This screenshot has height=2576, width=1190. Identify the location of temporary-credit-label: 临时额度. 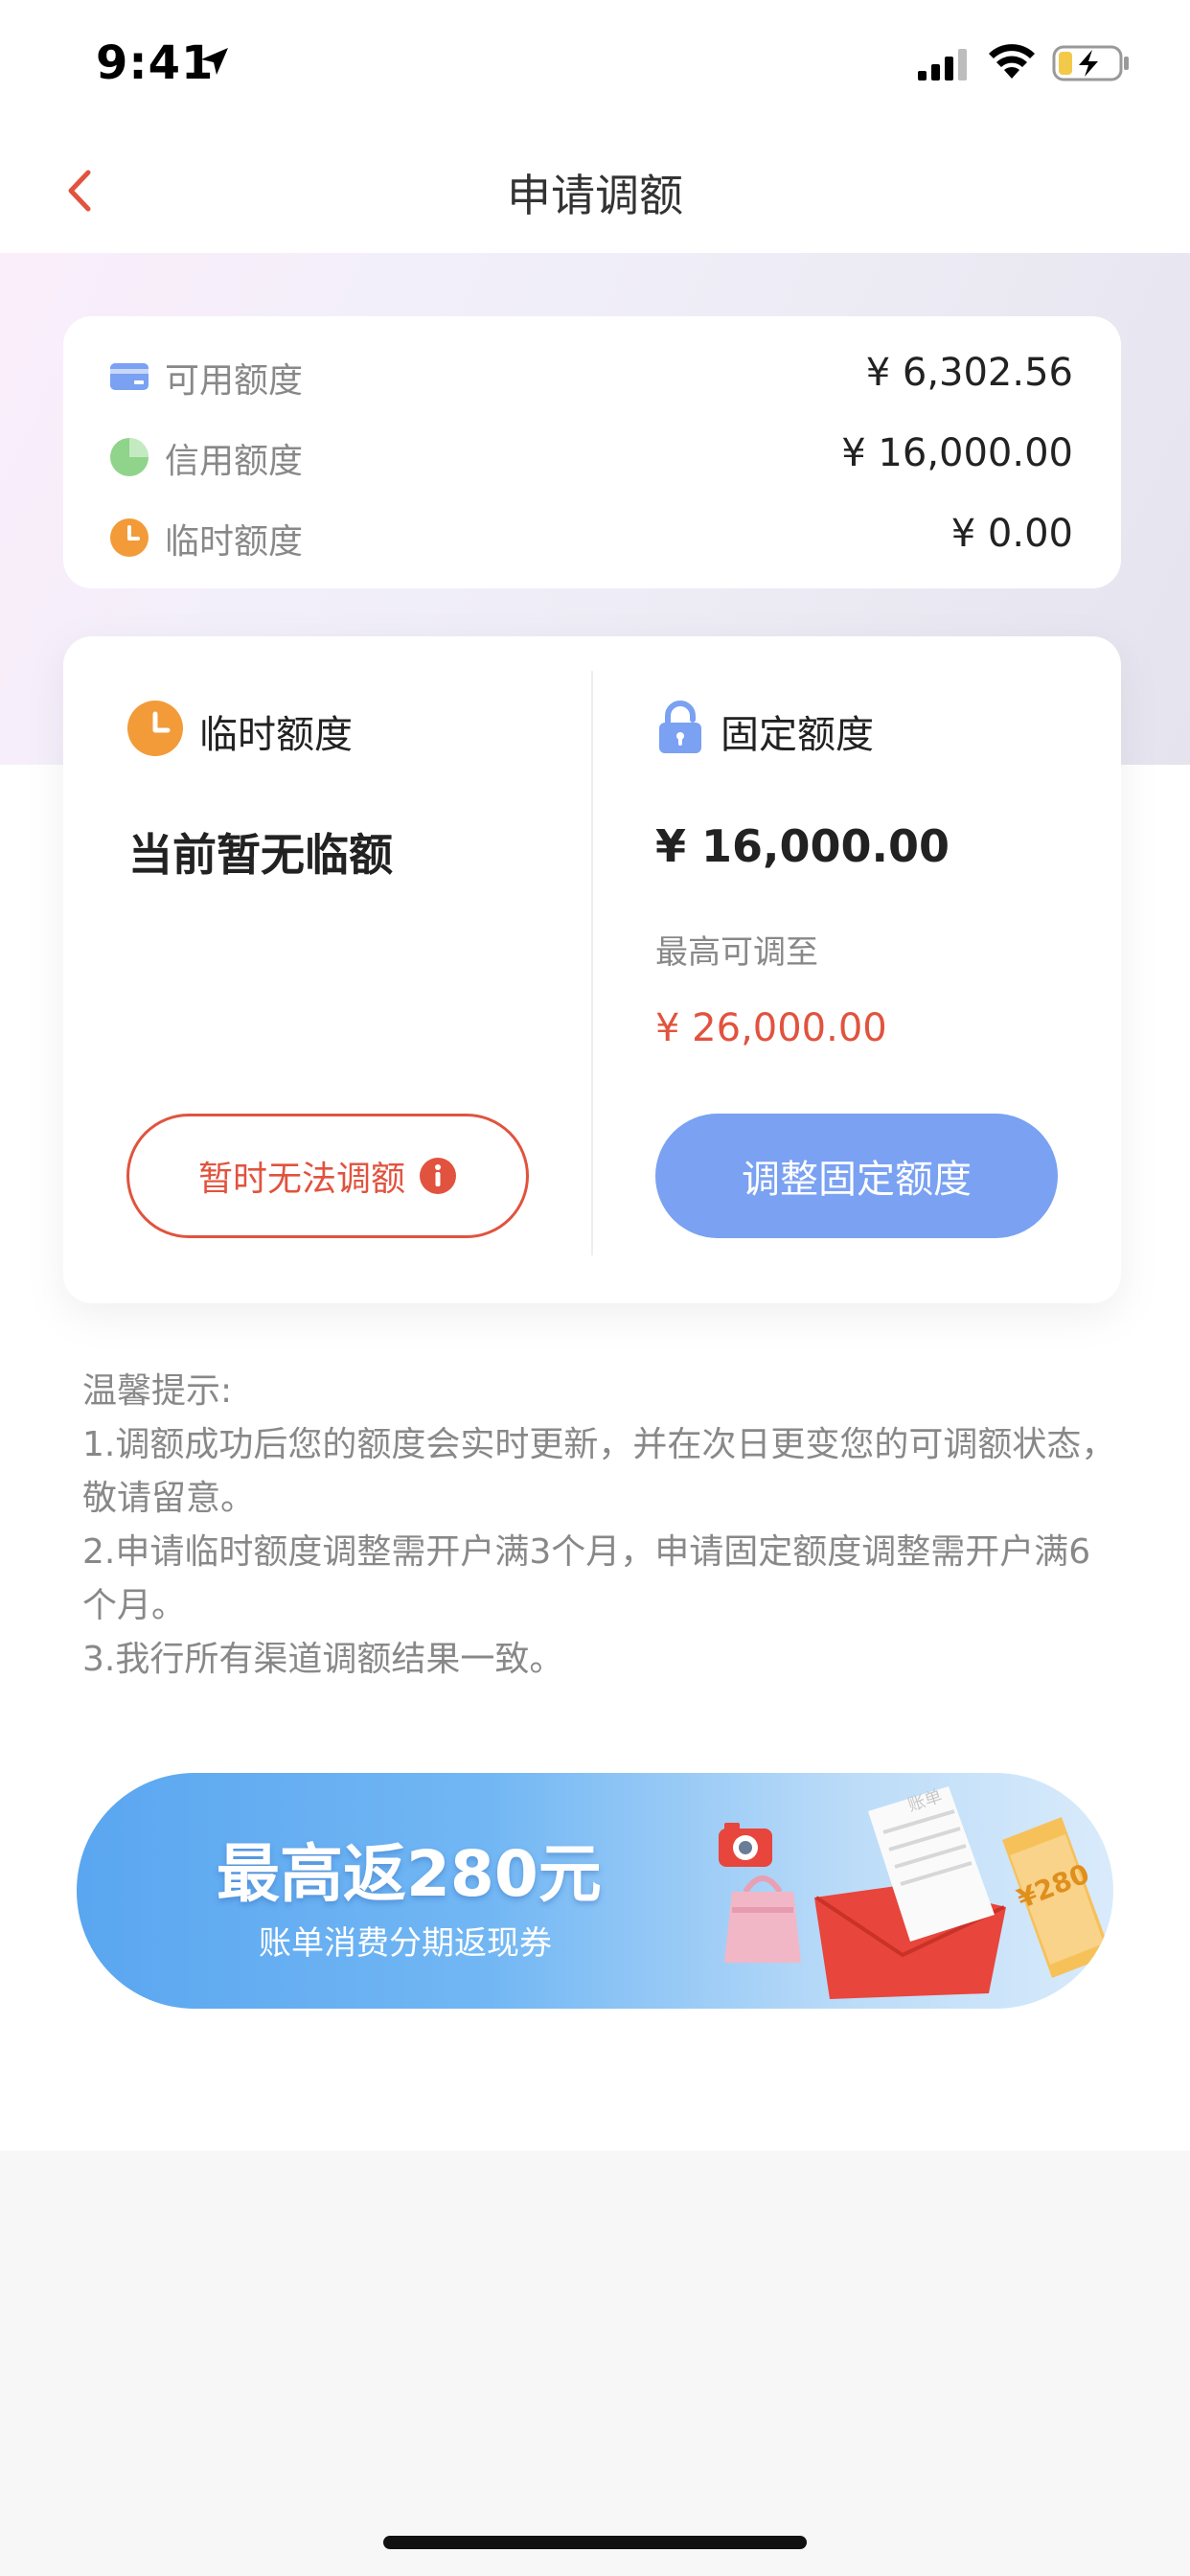
(234, 542).